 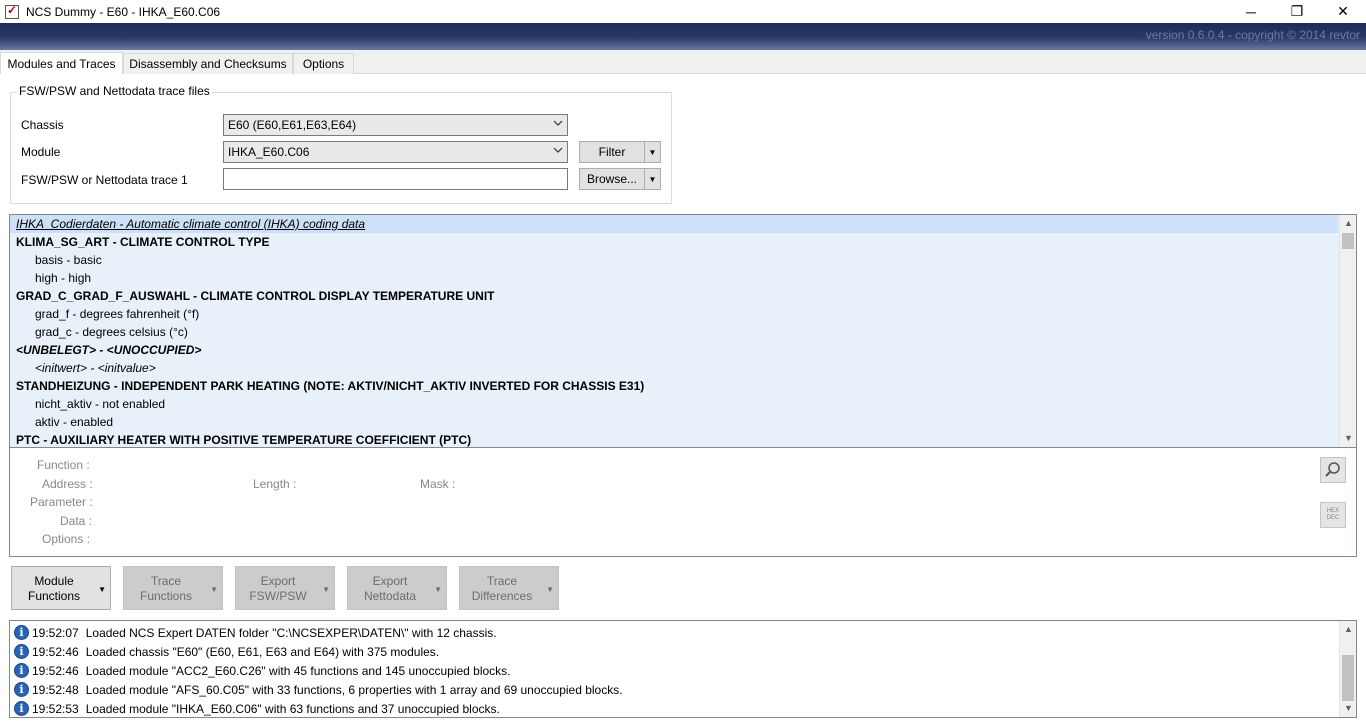 What do you see at coordinates (104, 180) in the screenshot?
I see `trace-label: FSW/PSW or Nettodata trace 1` at bounding box center [104, 180].